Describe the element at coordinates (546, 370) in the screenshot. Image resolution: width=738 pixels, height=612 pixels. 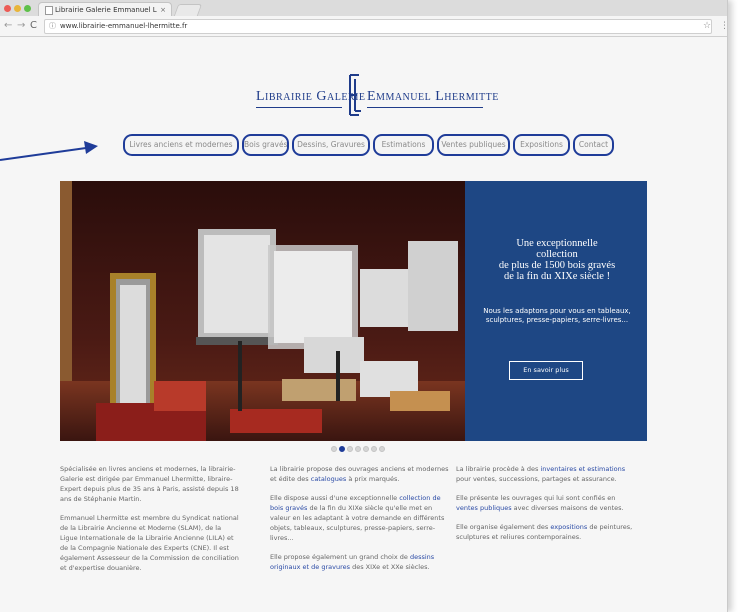
I see `learn-more-button: En savoir plus` at that location.